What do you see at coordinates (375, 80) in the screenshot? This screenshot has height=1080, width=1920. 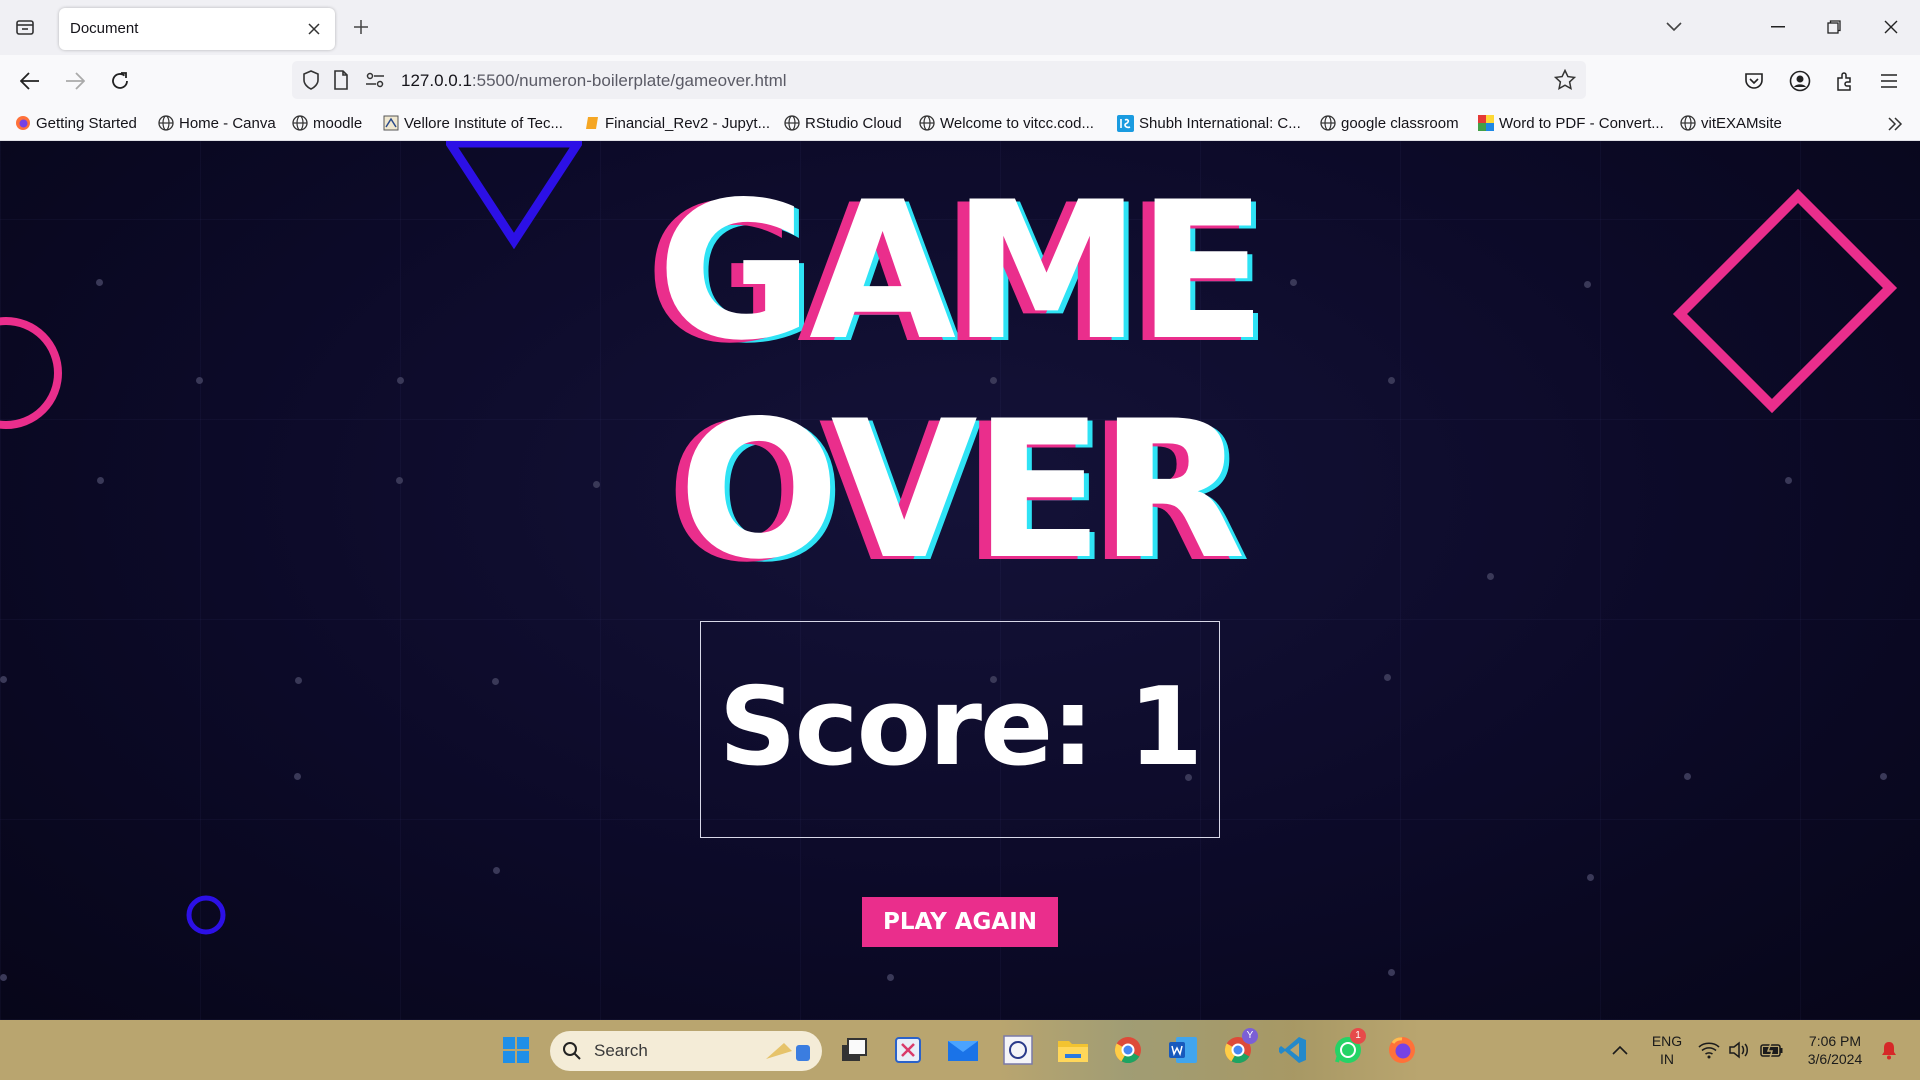 I see `permissions-icon` at bounding box center [375, 80].